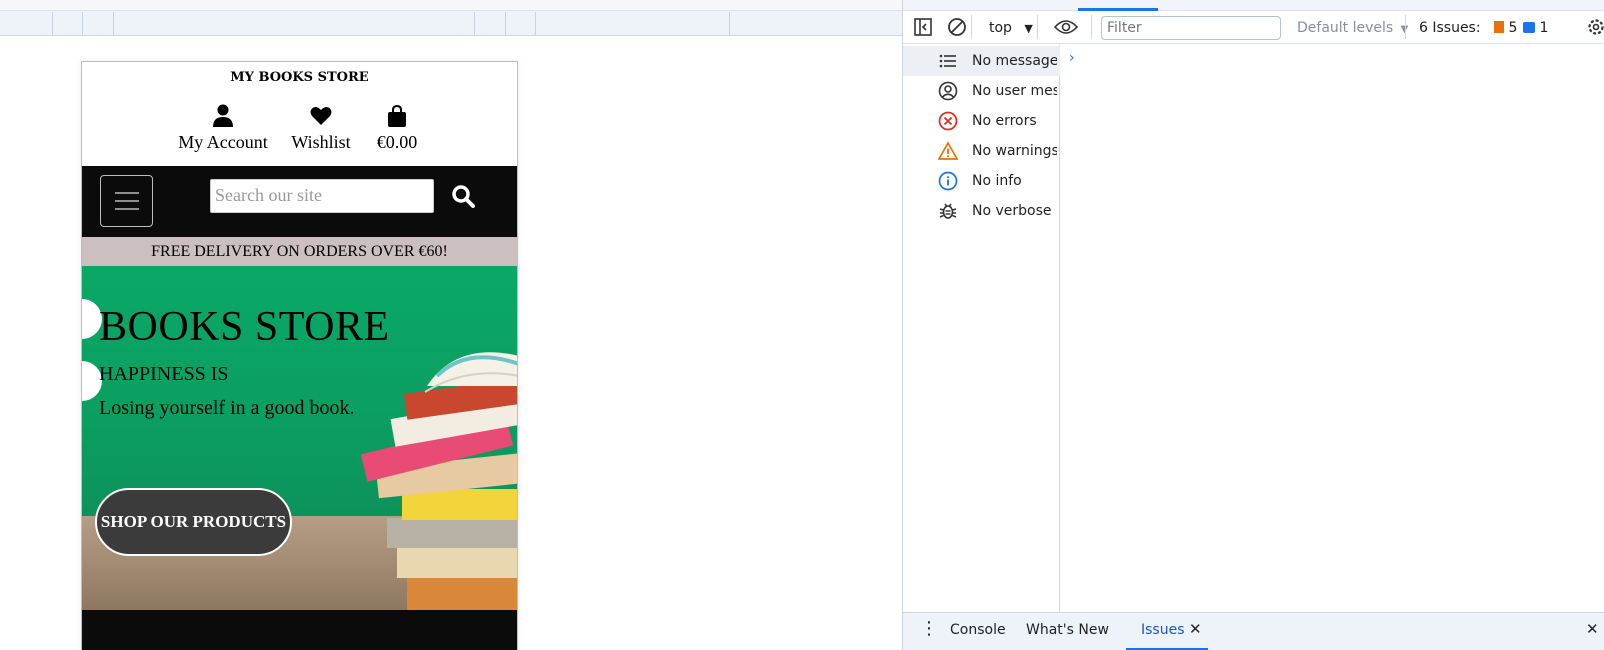  Describe the element at coordinates (1072, 58) in the screenshot. I see `console-prompt-chevron-icon: ›` at that location.